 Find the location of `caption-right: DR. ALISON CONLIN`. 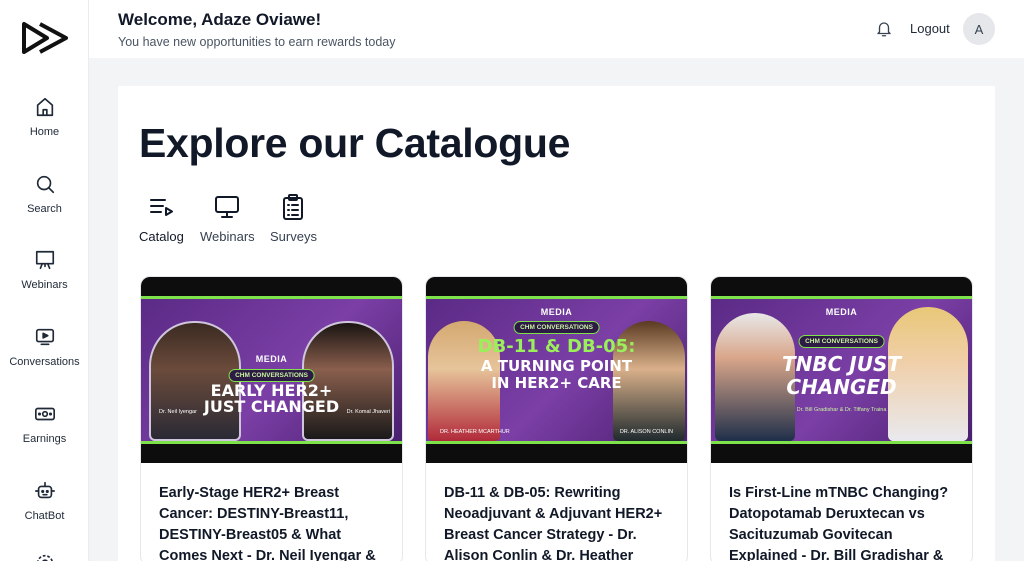

caption-right: DR. ALISON CONLIN is located at coordinates (646, 432).